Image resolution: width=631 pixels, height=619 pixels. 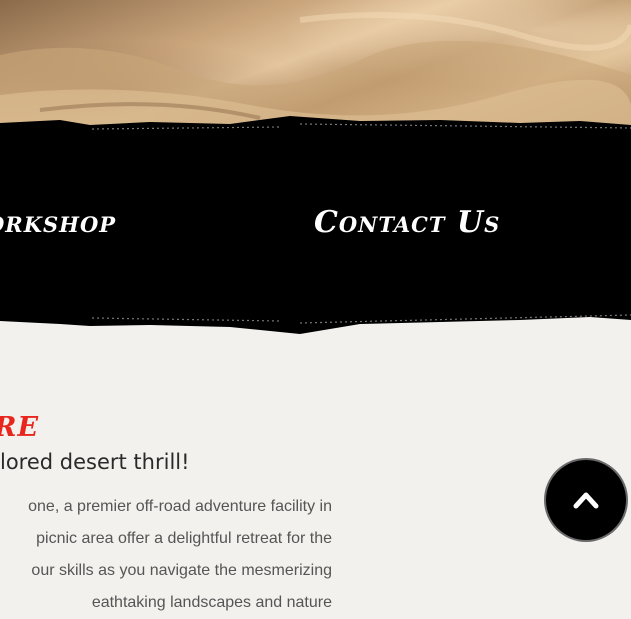 I want to click on section-subheading: lored desert thrill!, so click(x=95, y=462).